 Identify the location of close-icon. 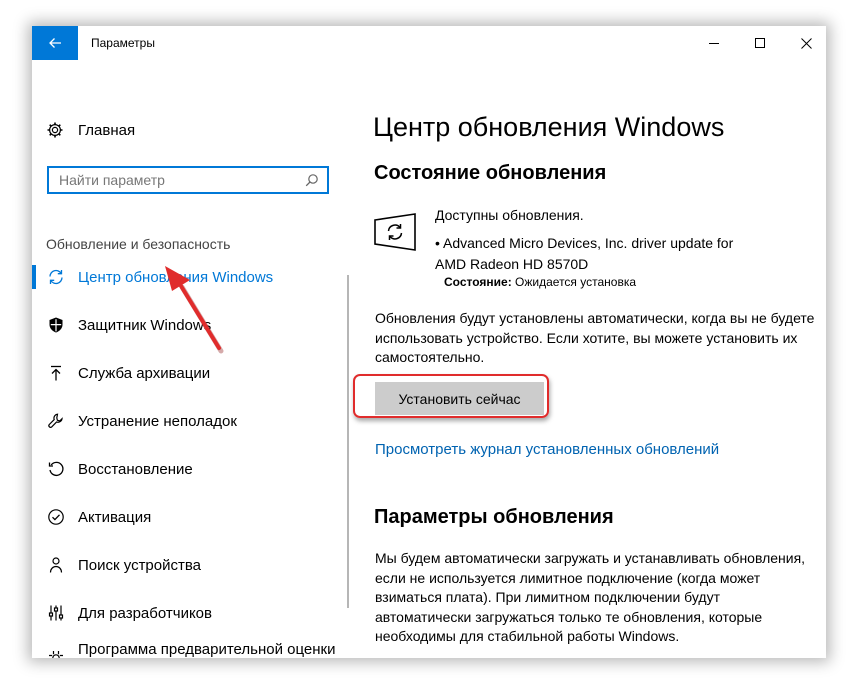
(806, 43).